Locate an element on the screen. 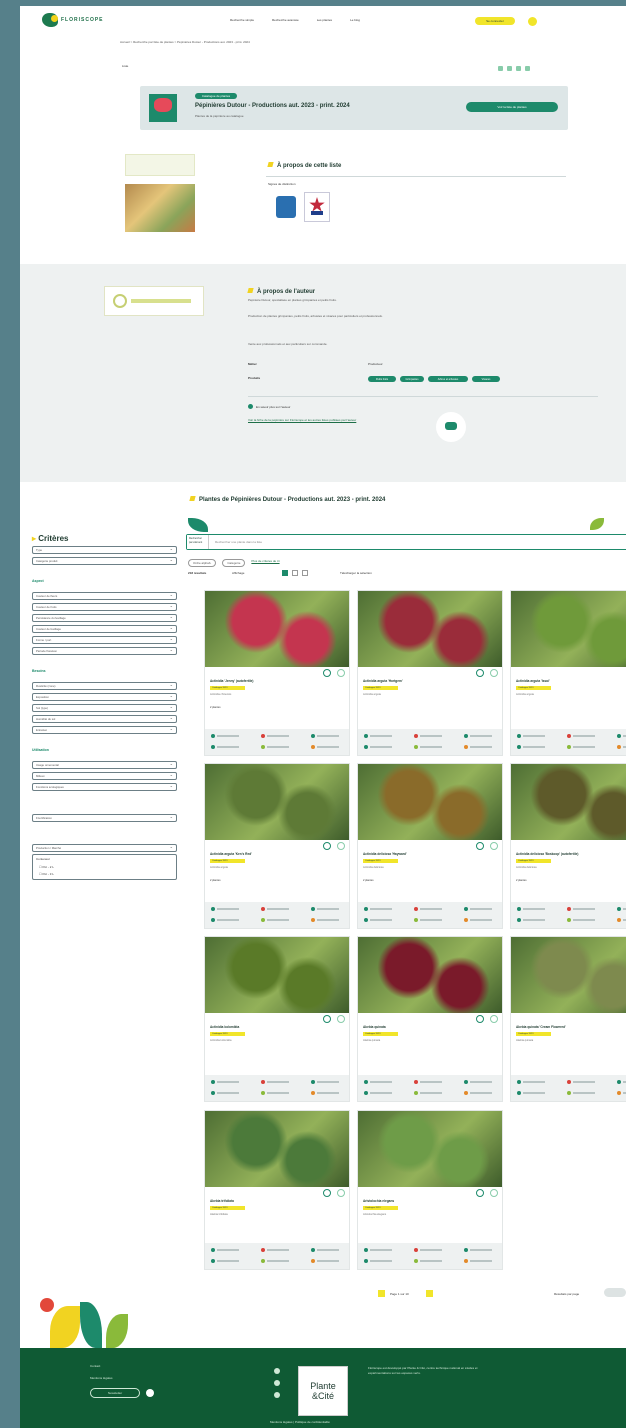  search-input: Rechercher une plante dans la liste is located at coordinates (238, 542).